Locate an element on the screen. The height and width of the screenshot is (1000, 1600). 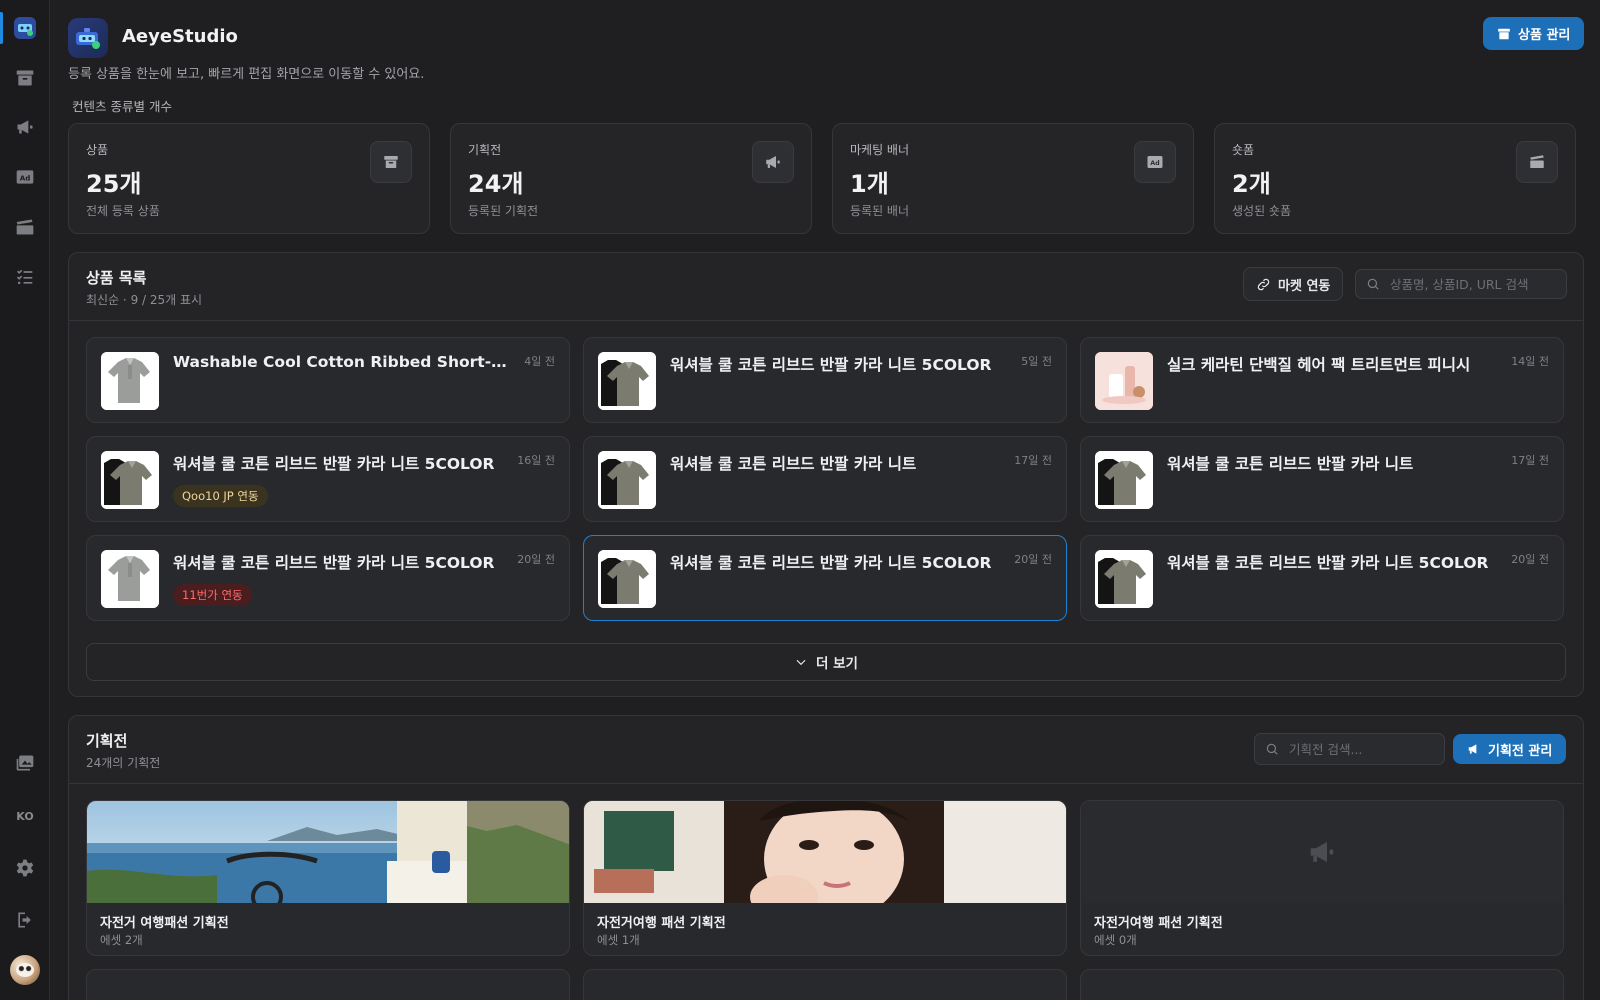
market-tag-11st: 11번가 연동 is located at coordinates (212, 595).